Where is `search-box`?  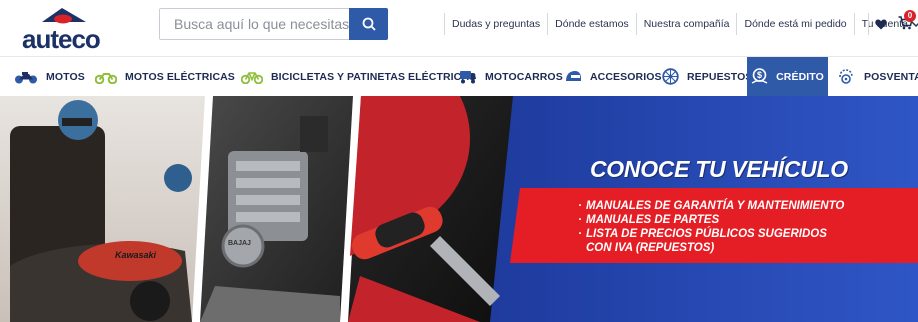 search-box is located at coordinates (273, 24).